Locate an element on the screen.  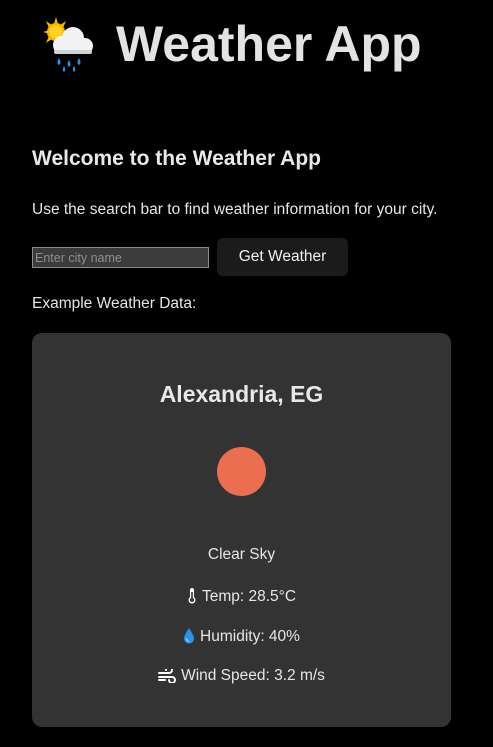
wind-row: Wind Speed: 3.2 m/s is located at coordinates (241, 677).